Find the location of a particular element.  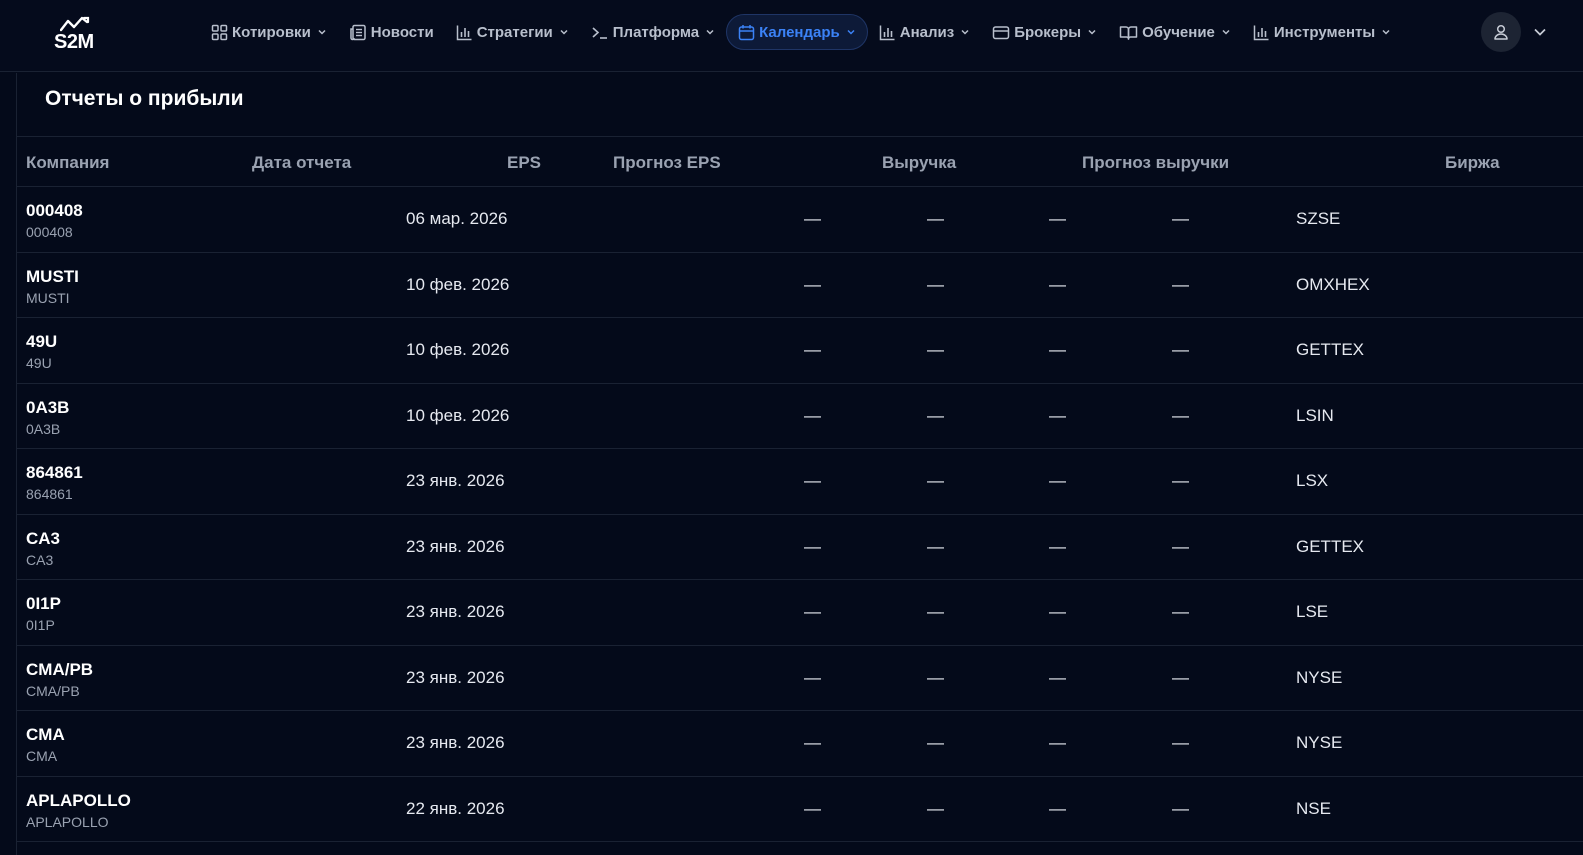

company-cell: CA3 CA3 is located at coordinates (43, 549).